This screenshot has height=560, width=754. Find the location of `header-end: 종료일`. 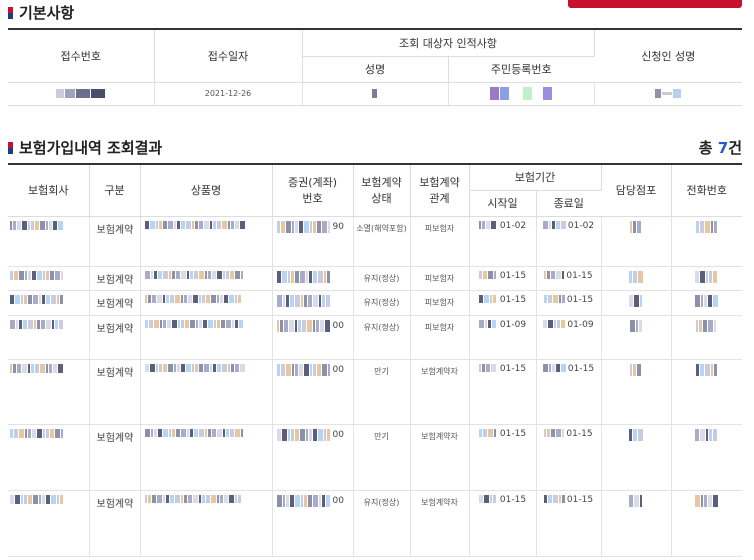

header-end: 종료일 is located at coordinates (569, 203).